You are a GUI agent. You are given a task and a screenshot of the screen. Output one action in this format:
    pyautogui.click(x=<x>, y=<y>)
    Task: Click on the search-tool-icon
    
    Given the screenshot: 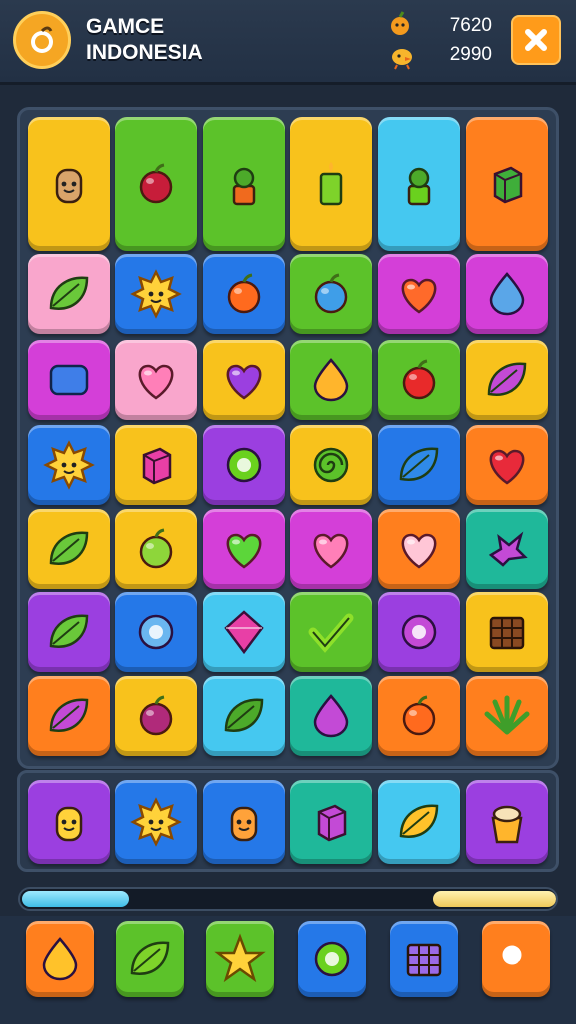 What is the action you would take?
    pyautogui.click(x=517, y=960)
    